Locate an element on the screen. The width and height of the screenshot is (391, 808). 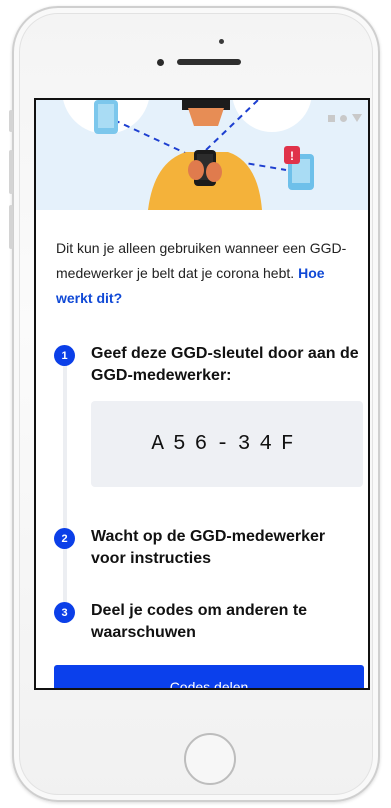
people-phones-illustration: ! is located at coordinates (188, 155).